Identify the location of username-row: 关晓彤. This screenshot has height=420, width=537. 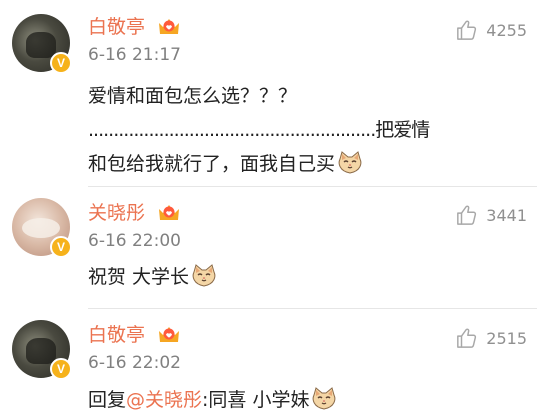
(134, 213).